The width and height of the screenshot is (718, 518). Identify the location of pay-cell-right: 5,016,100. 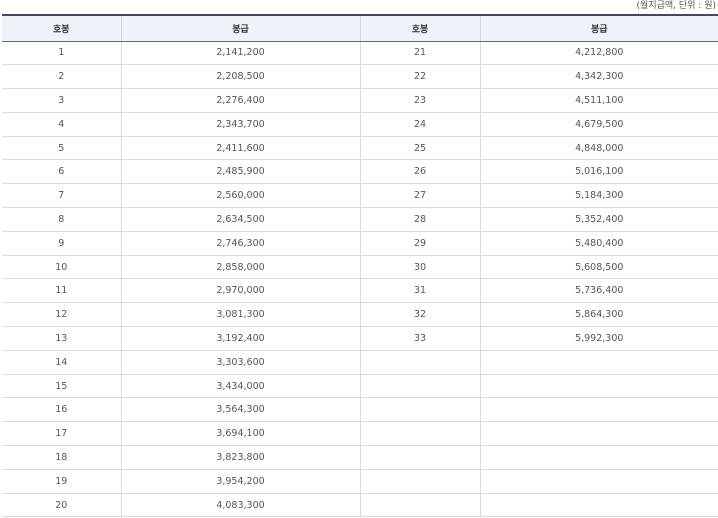
(598, 172).